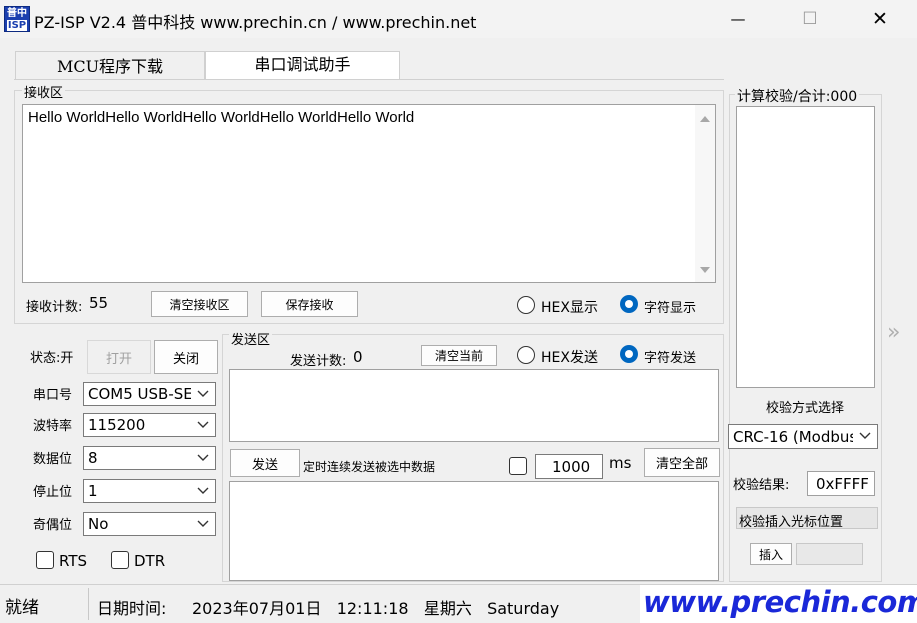  Describe the element at coordinates (17, 13) in the screenshot. I see `logo-top-text: 普中` at that location.